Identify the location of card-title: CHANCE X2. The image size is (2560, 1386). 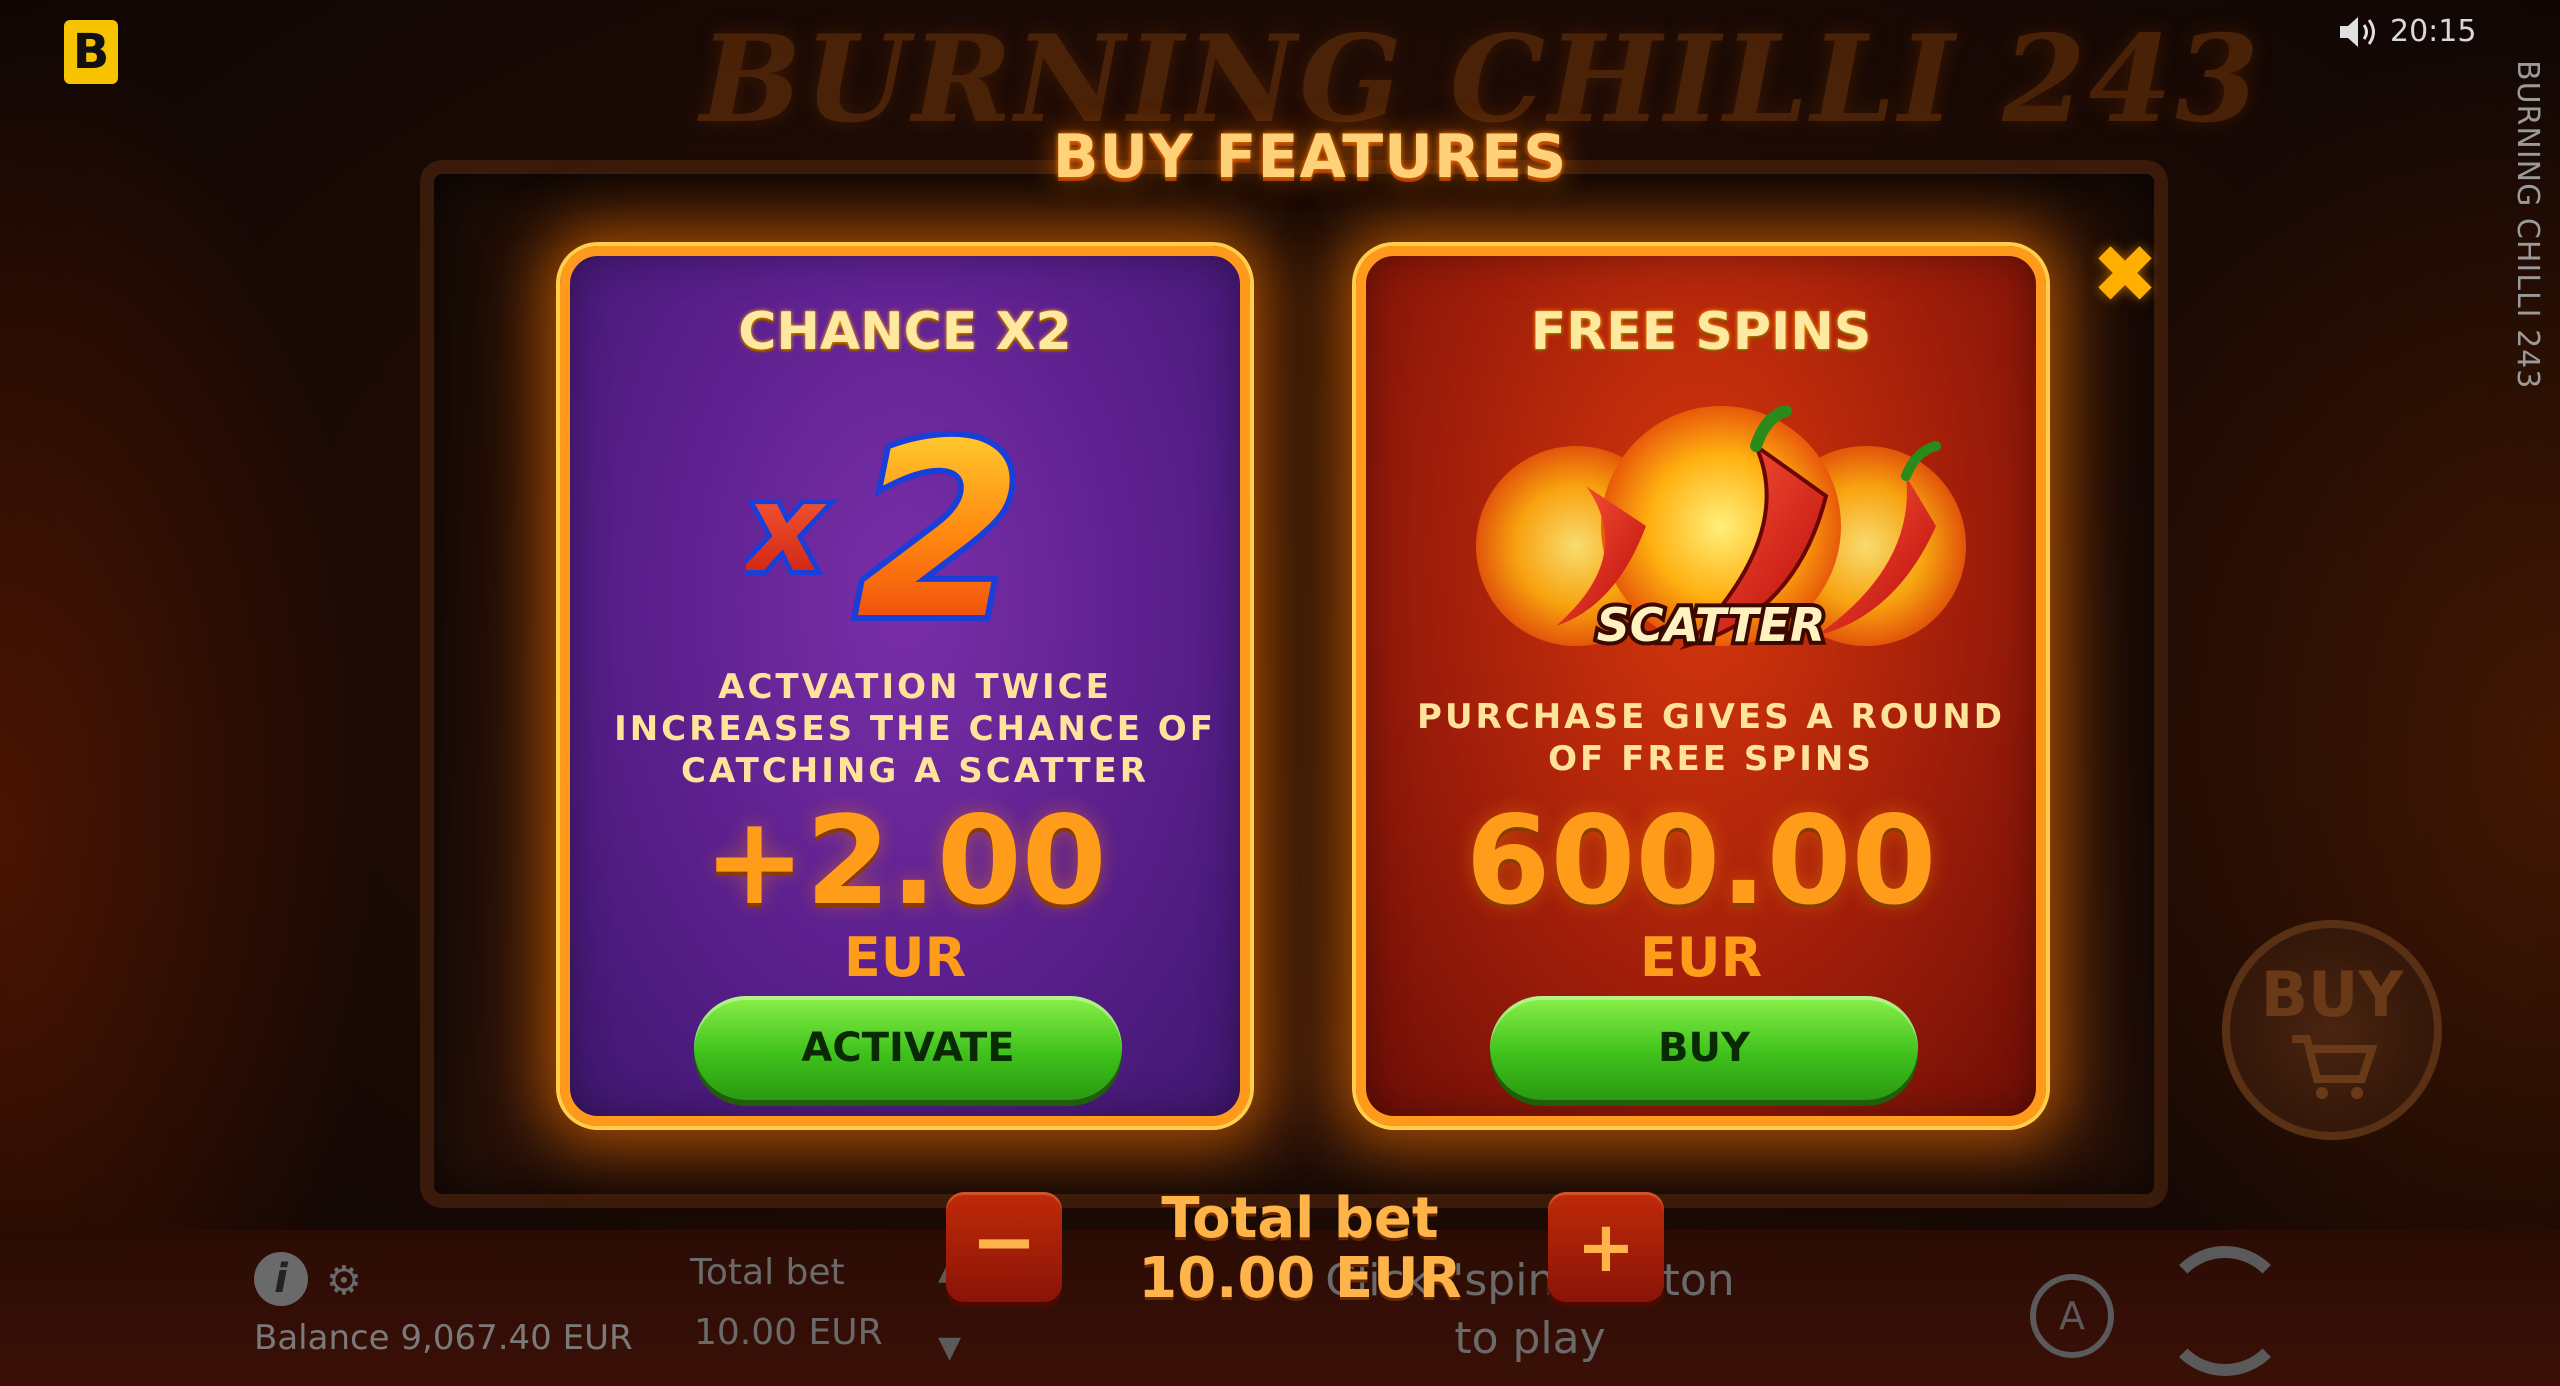
(905, 332).